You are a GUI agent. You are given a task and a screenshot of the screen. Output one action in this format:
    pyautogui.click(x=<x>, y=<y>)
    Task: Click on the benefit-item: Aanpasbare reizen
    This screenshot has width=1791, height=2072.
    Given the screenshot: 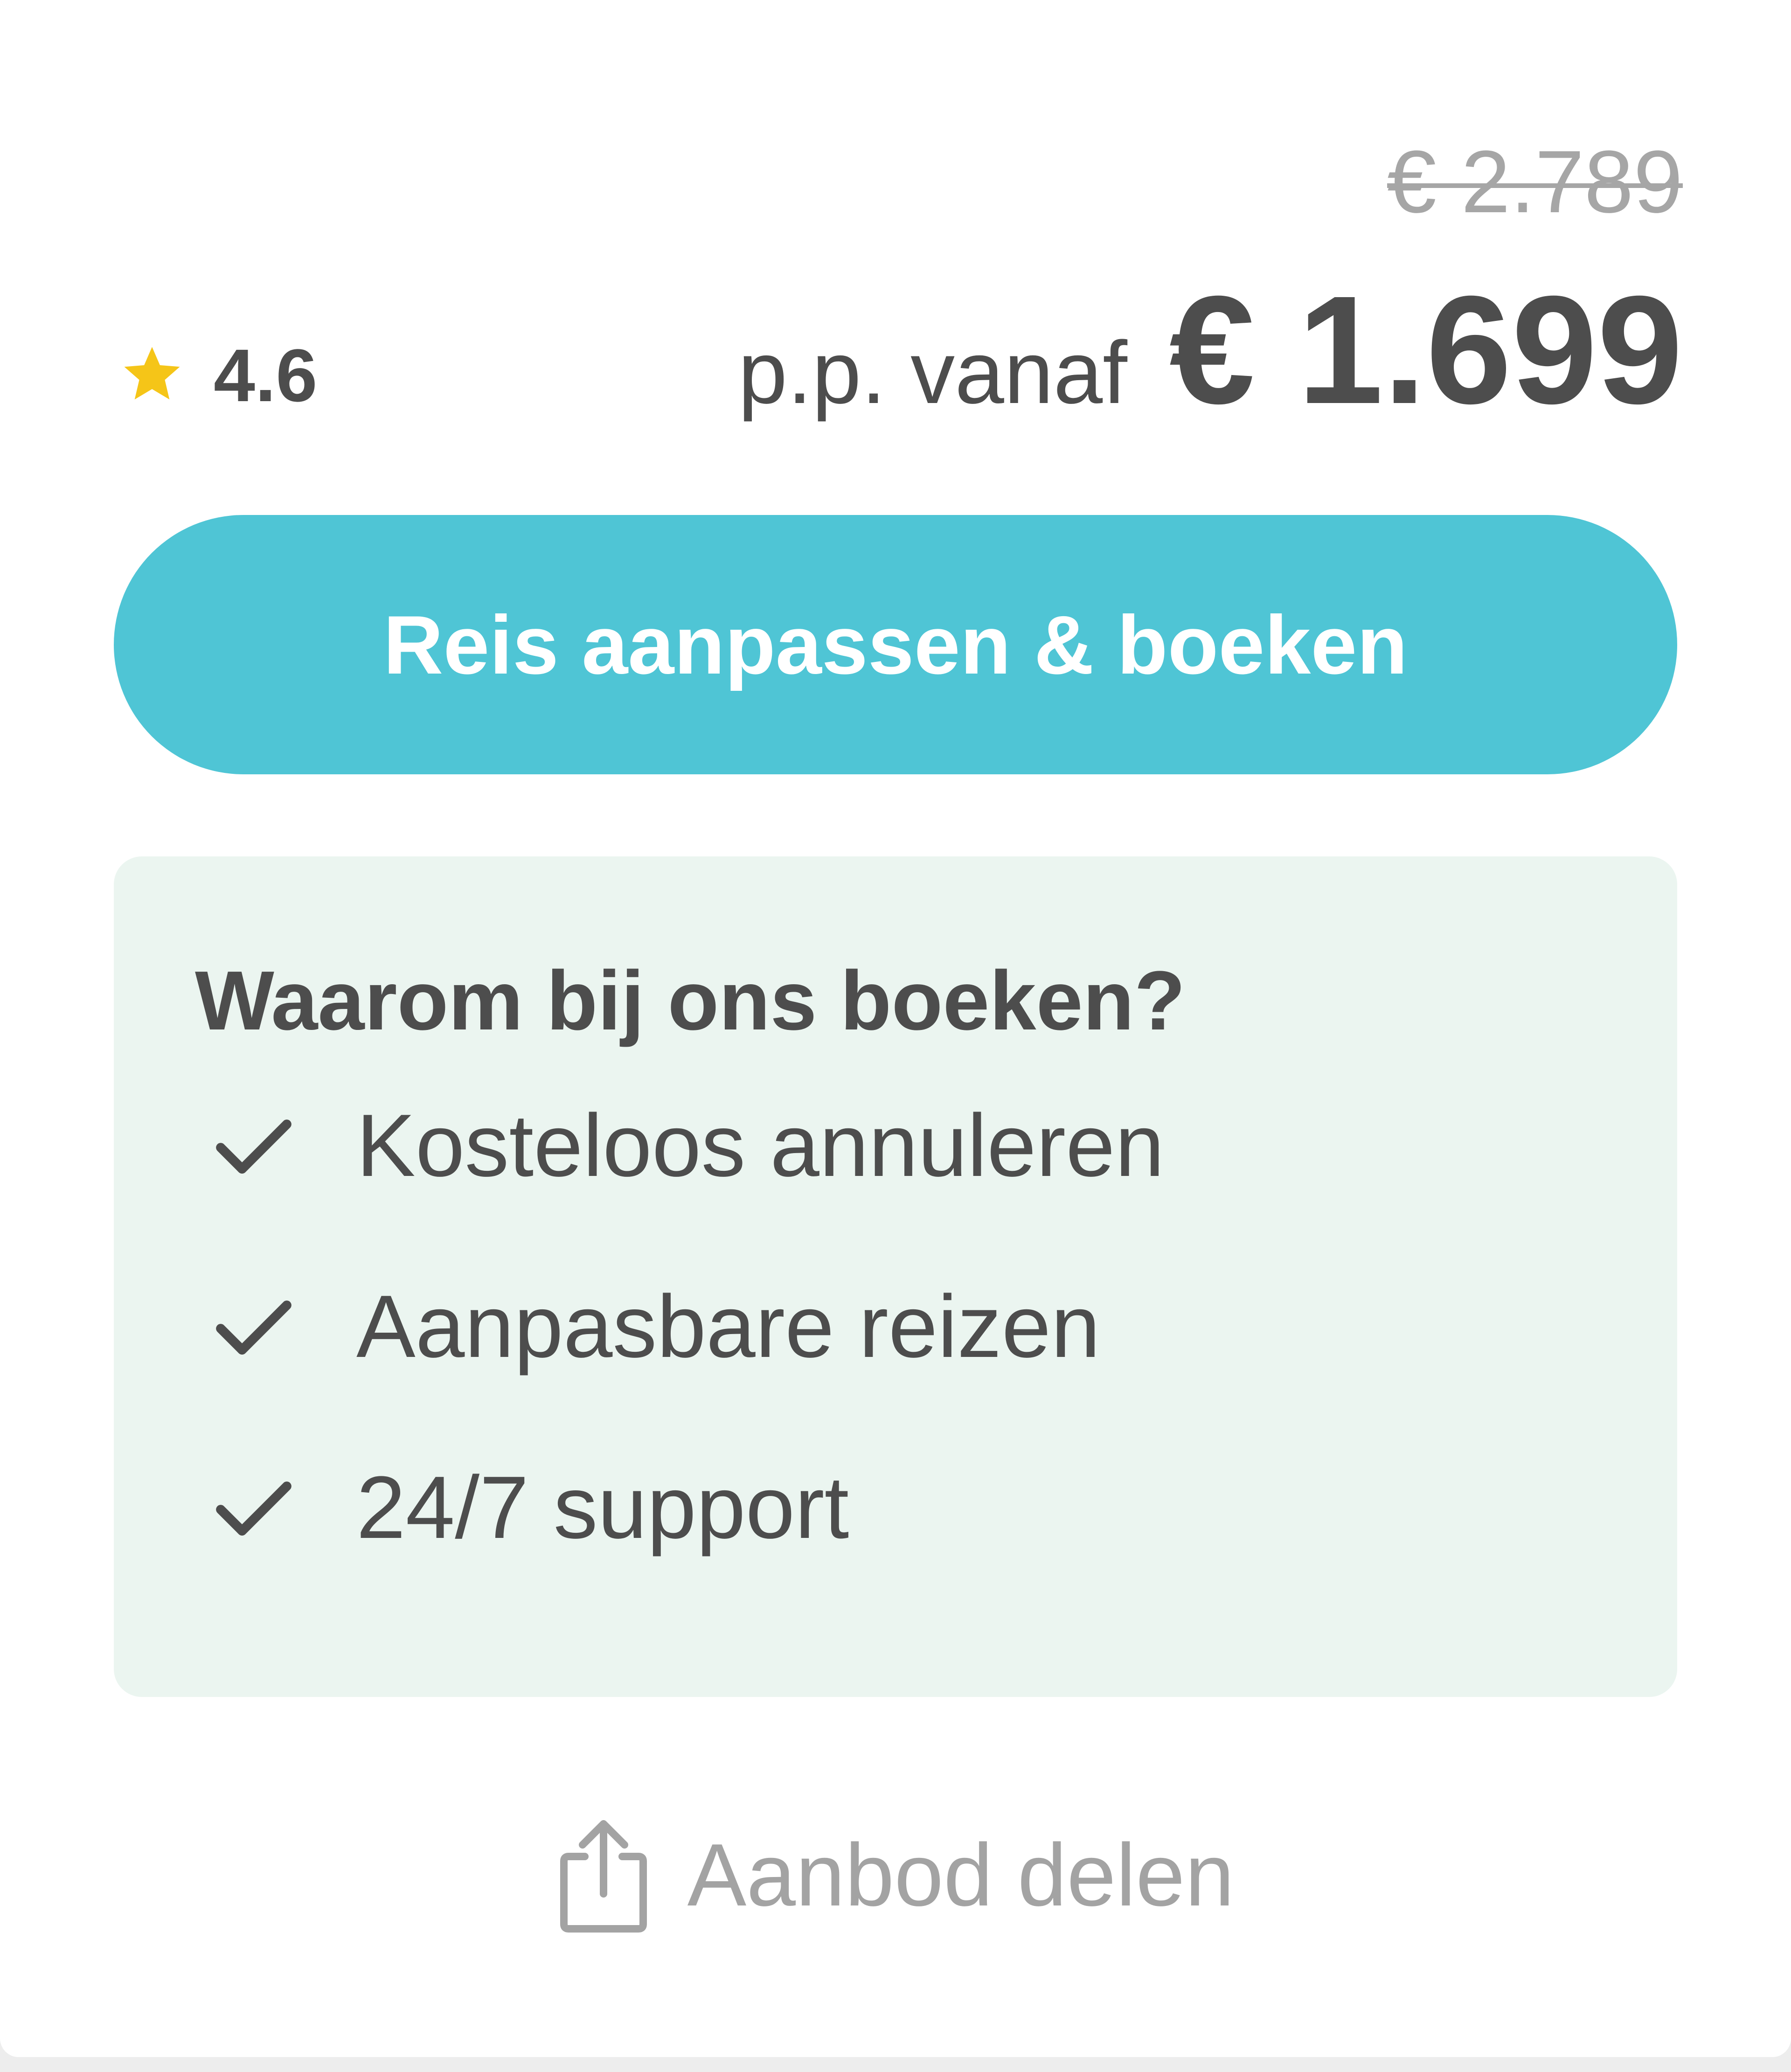 What is the action you would take?
    pyautogui.click(x=653, y=1327)
    